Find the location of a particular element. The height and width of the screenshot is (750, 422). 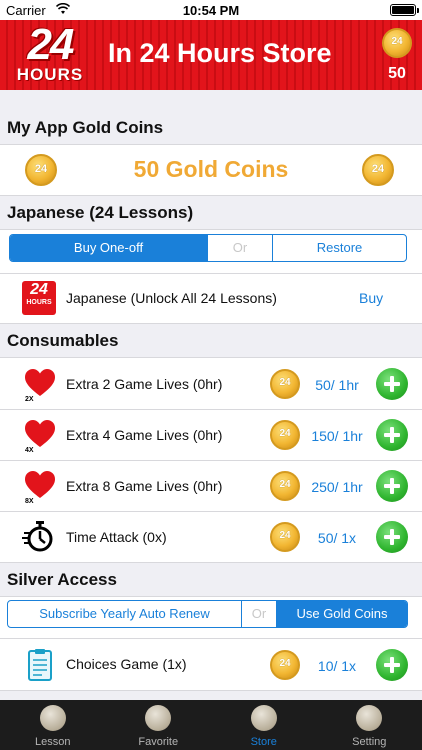

use-gold-coins-segment: Use Gold Coins is located at coordinates (342, 614).